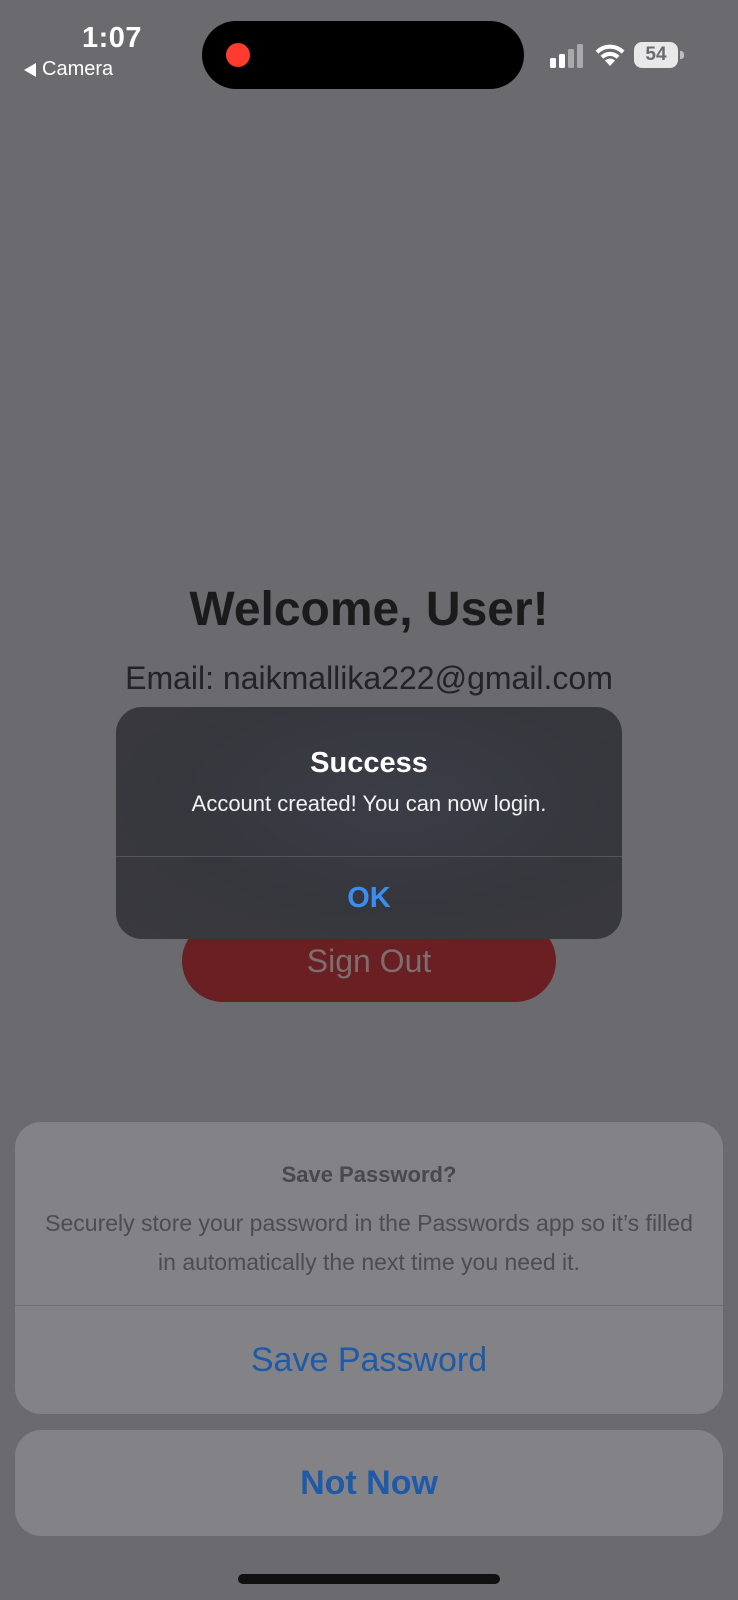  Describe the element at coordinates (369, 763) in the screenshot. I see `alert-title: Success` at that location.